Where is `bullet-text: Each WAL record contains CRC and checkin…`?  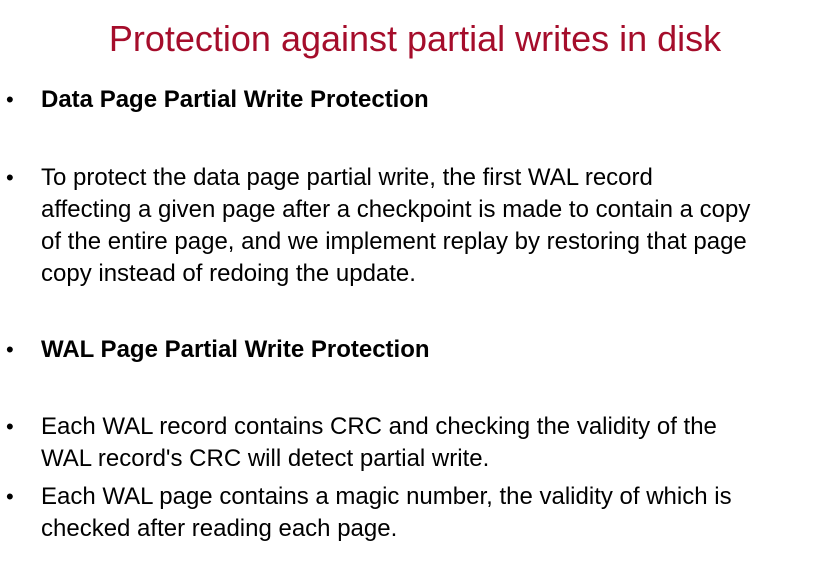
bullet-text: Each WAL record contains CRC and checkin… is located at coordinates (379, 442).